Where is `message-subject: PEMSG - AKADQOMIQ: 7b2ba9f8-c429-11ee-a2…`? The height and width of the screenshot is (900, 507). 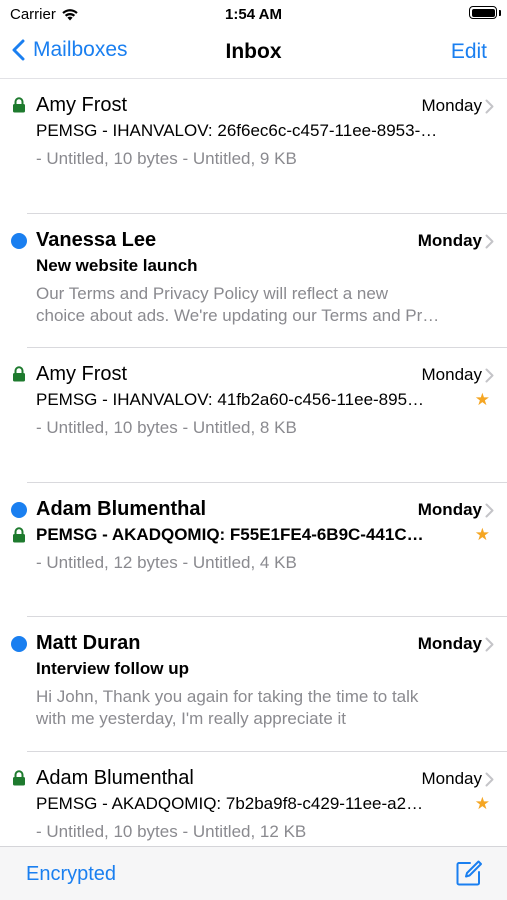 message-subject: PEMSG - AKADQOMIQ: 7b2ba9f8-c429-11ee-a2… is located at coordinates (230, 803).